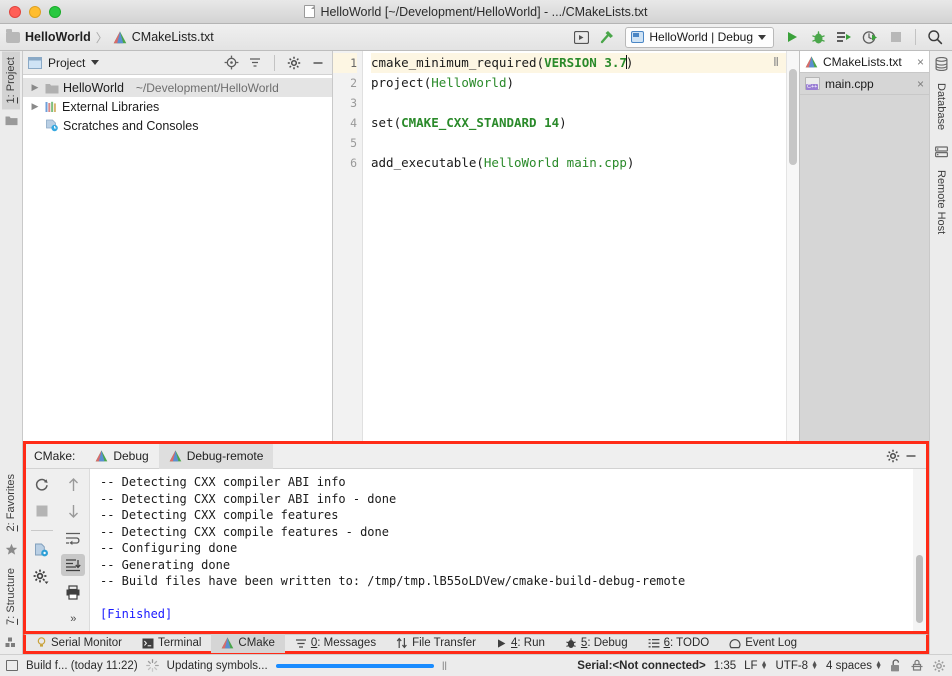 The width and height of the screenshot is (952, 676). Describe the element at coordinates (604, 643) in the screenshot. I see `bottom-tab-label: 5: Debug` at that location.